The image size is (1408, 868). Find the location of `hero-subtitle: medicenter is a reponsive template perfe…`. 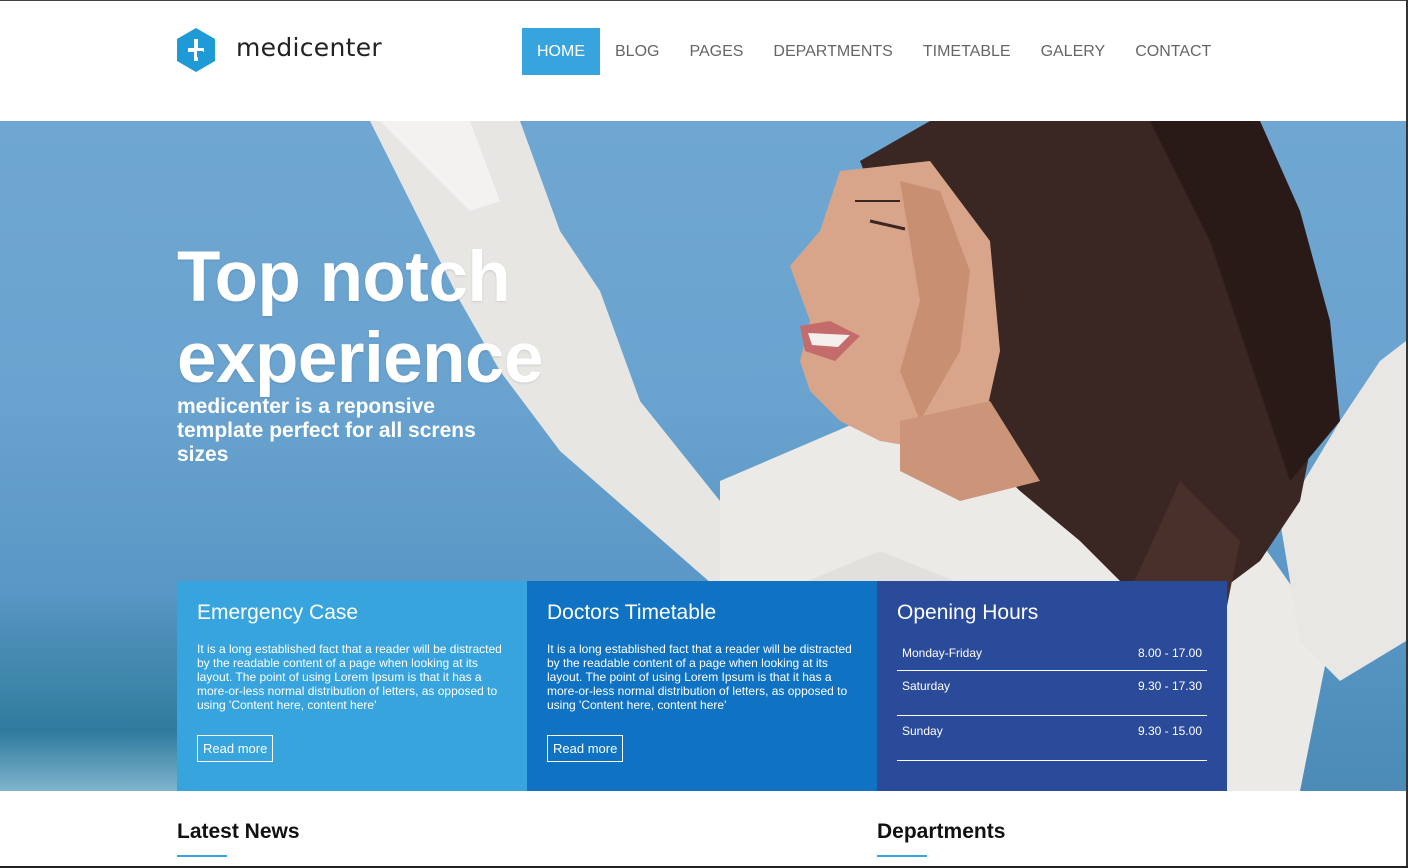

hero-subtitle: medicenter is a reponsive template perfe… is located at coordinates (326, 430).